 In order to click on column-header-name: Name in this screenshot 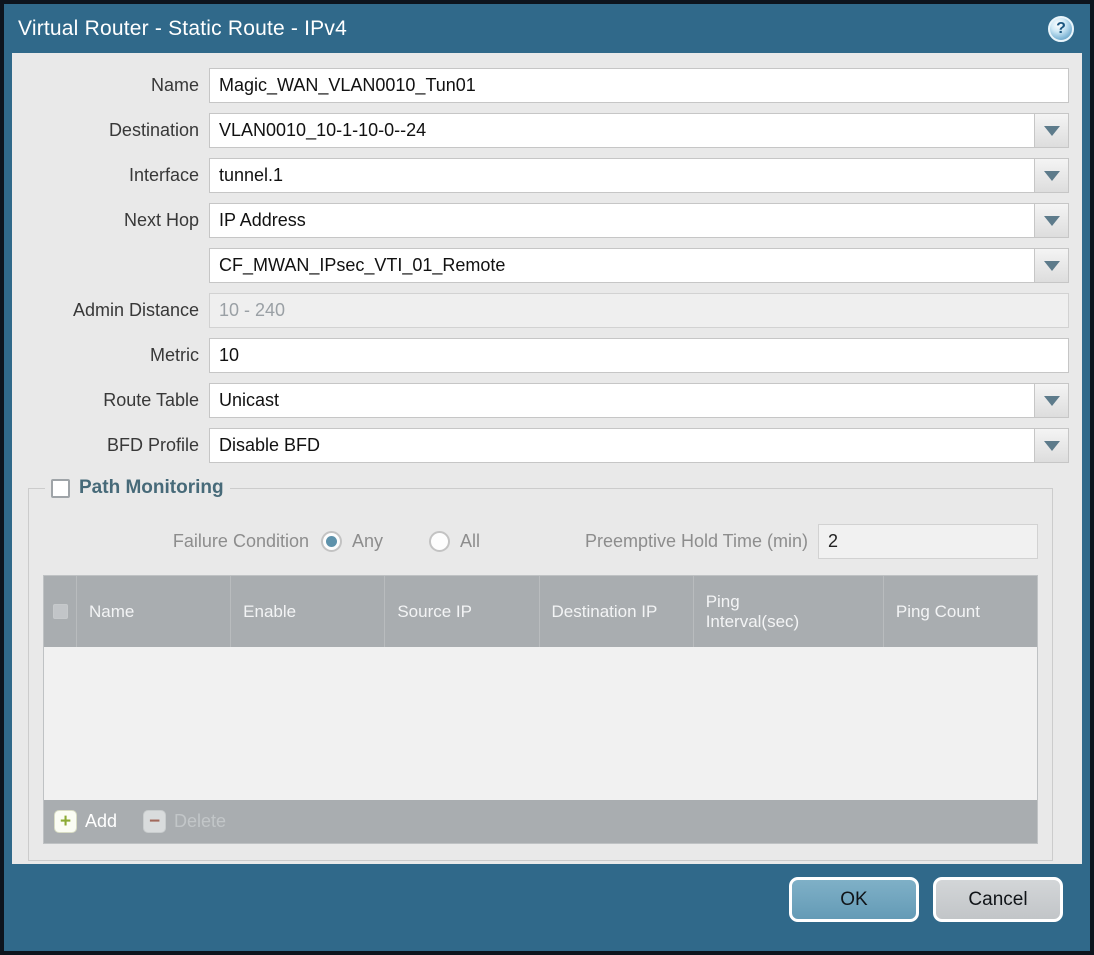, I will do `click(153, 611)`.